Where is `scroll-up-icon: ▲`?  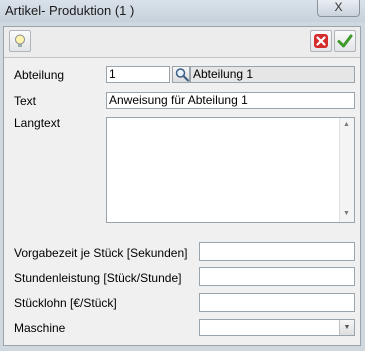 scroll-up-icon: ▲ is located at coordinates (346, 124).